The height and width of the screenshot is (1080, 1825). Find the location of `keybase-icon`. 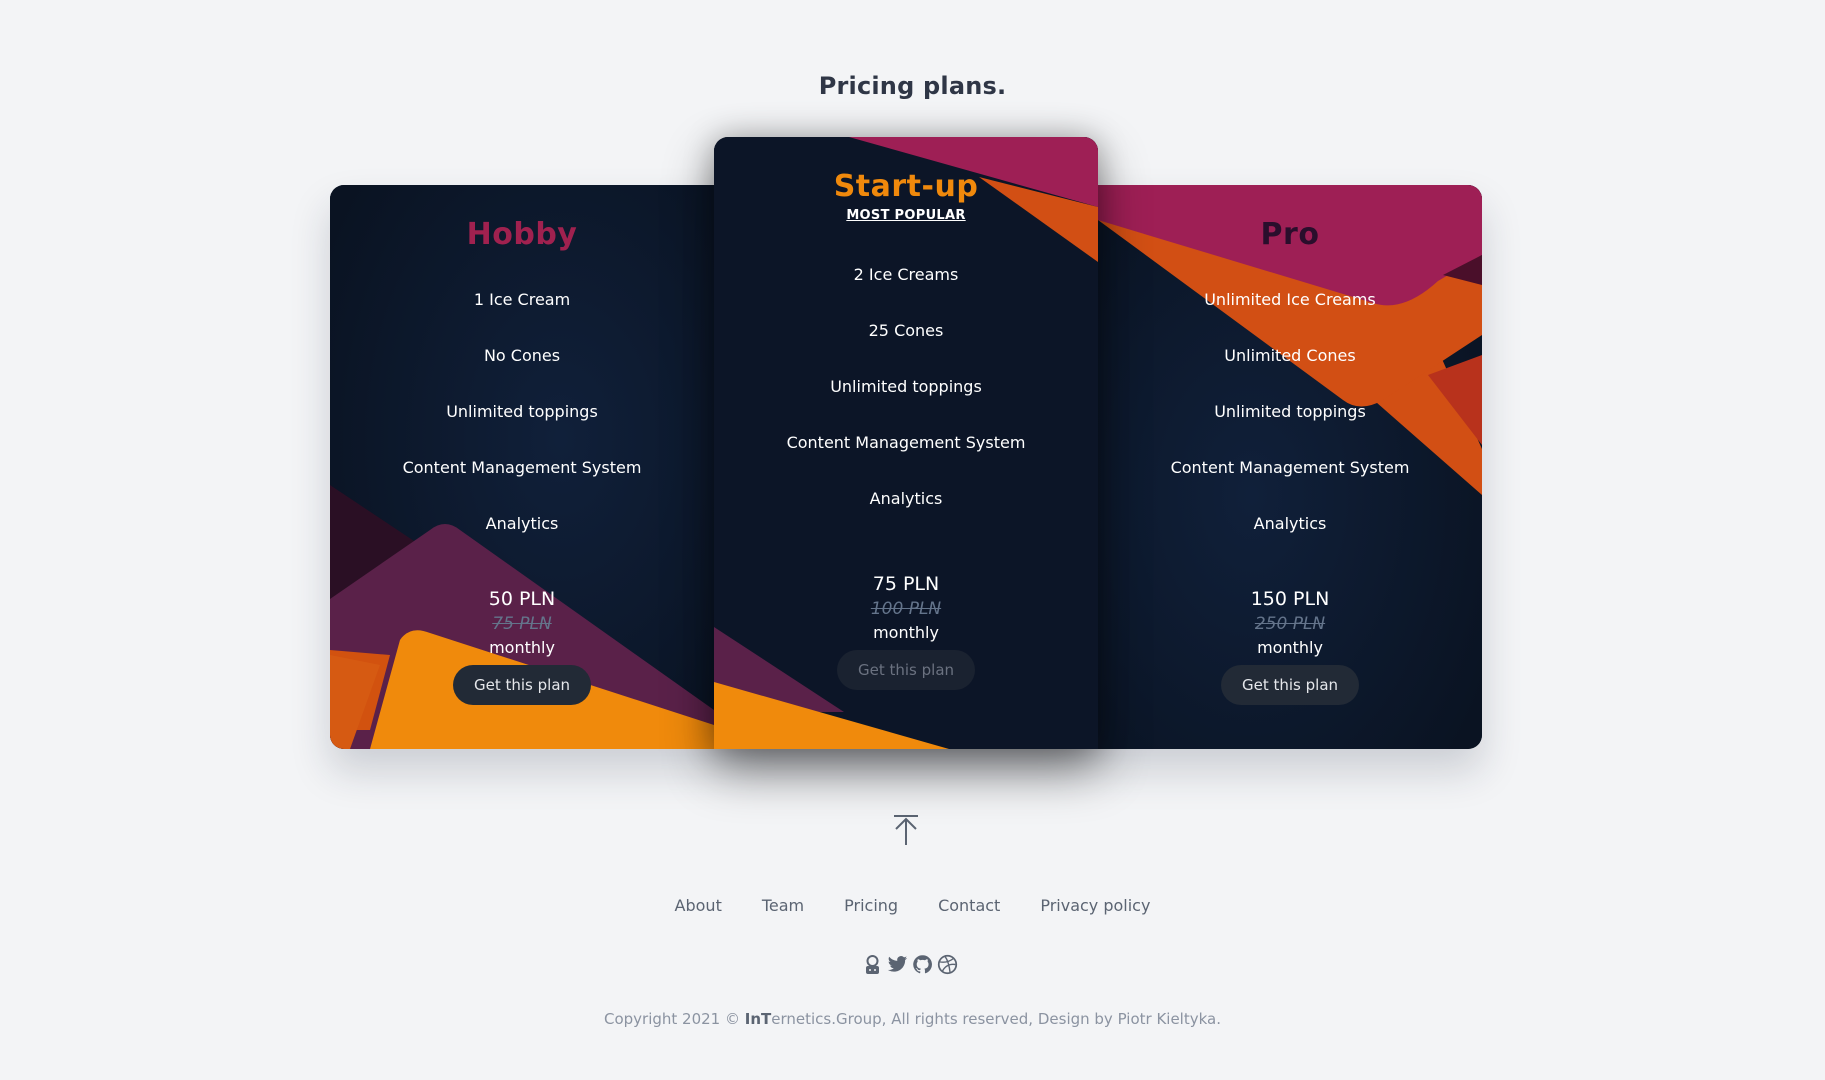

keybase-icon is located at coordinates (872, 964).